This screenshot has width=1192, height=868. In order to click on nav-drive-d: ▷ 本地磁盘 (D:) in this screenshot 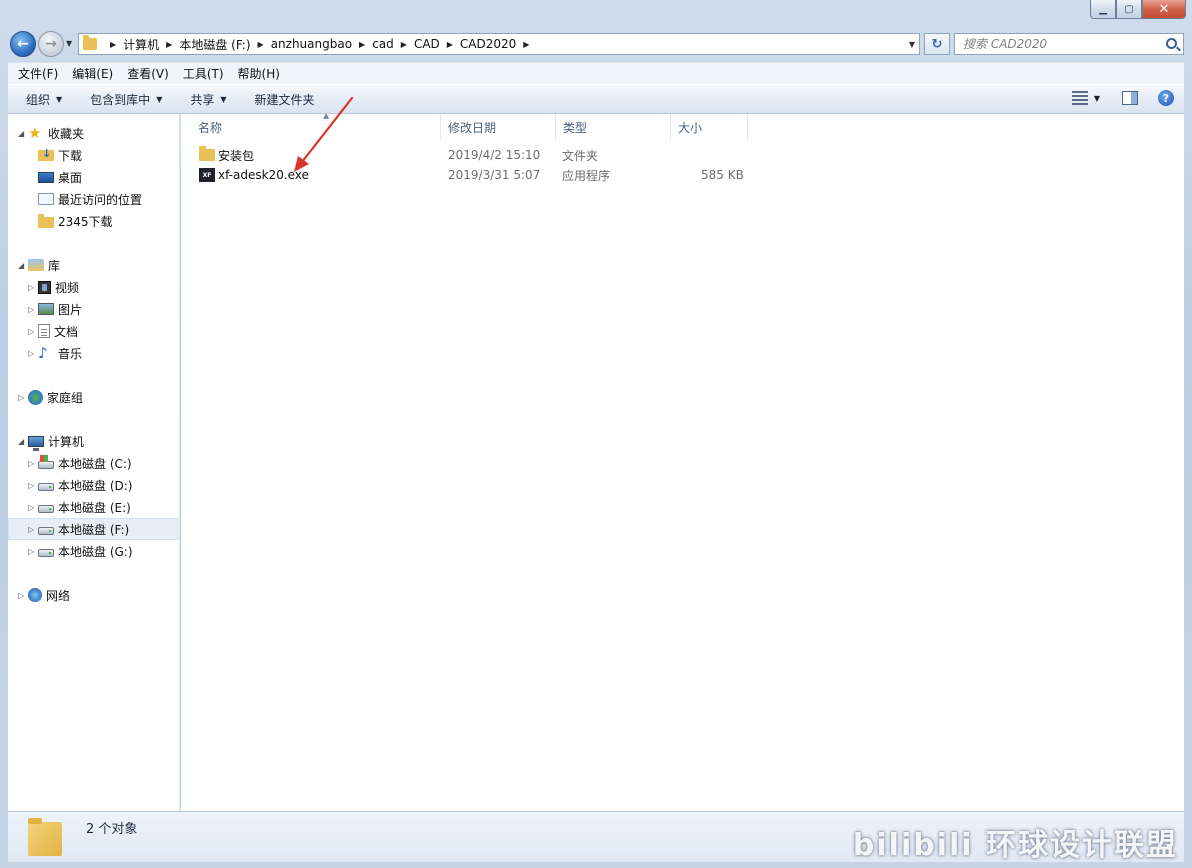, I will do `click(80, 485)`.